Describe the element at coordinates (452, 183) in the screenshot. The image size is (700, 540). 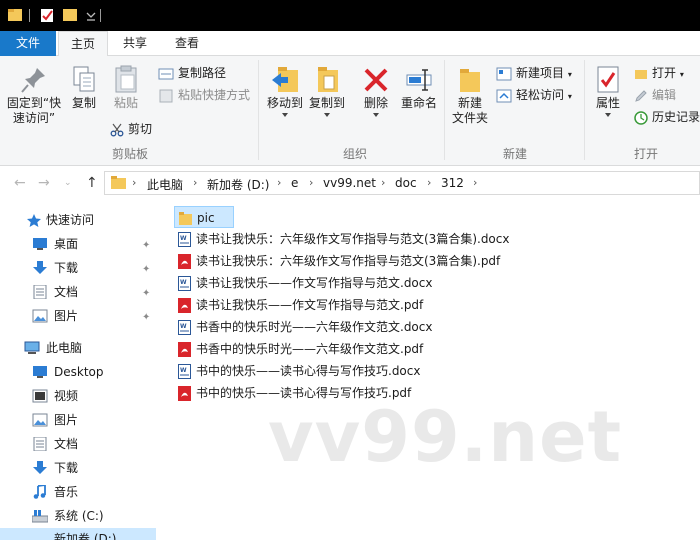
I see `breadcrumb-312: 312` at that location.